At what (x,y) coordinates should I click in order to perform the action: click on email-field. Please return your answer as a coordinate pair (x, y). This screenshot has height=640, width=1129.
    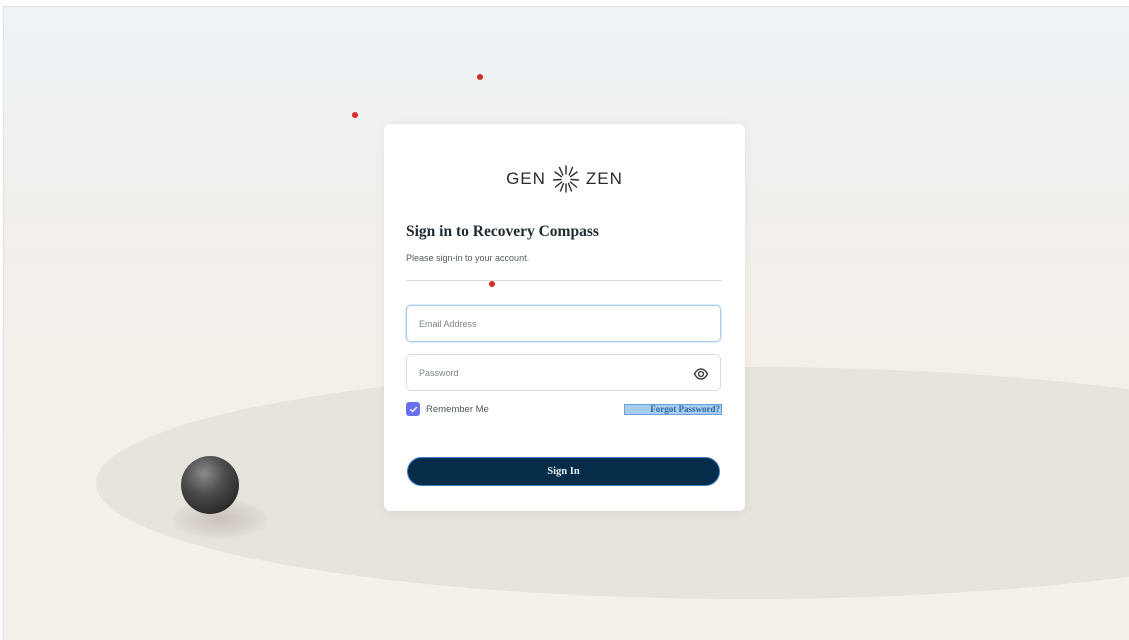
    Looking at the image, I should click on (563, 323).